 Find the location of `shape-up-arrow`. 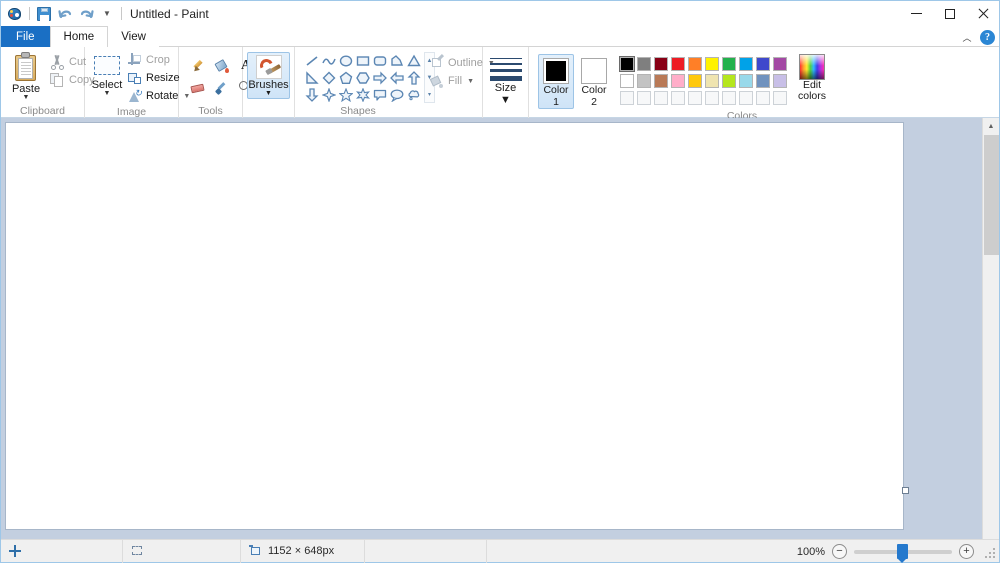

shape-up-arrow is located at coordinates (414, 77).